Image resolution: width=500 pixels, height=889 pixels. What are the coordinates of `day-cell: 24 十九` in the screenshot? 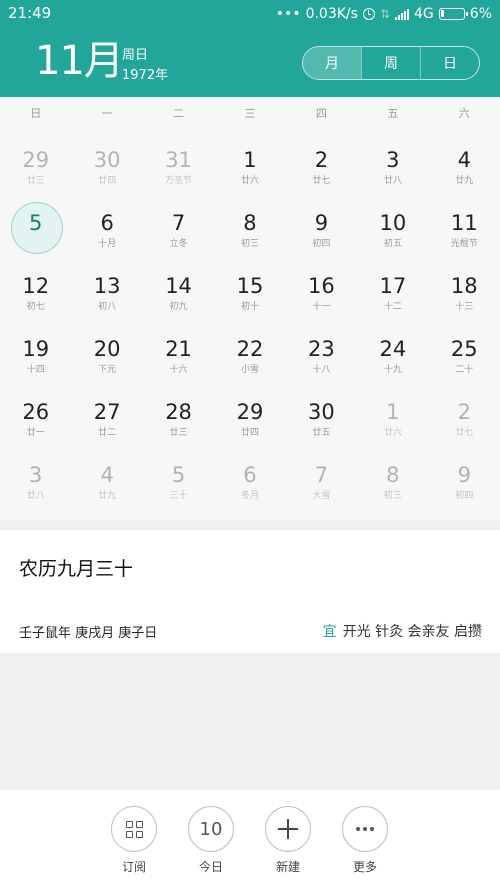 It's located at (392, 353).